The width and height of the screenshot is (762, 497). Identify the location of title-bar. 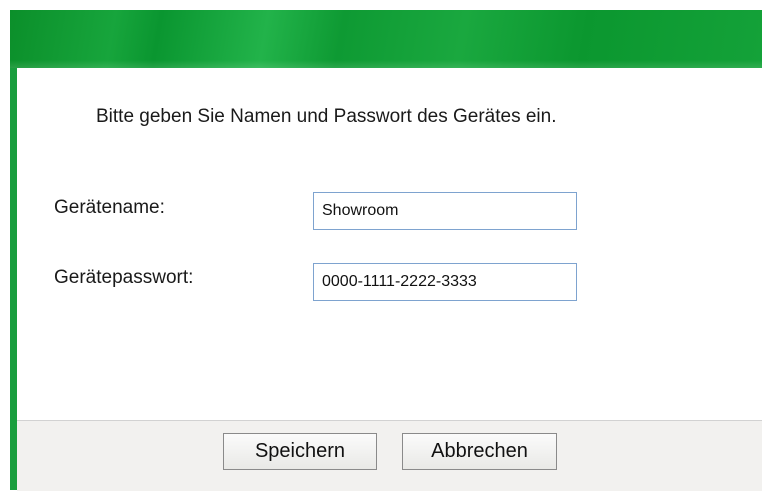
(386, 39).